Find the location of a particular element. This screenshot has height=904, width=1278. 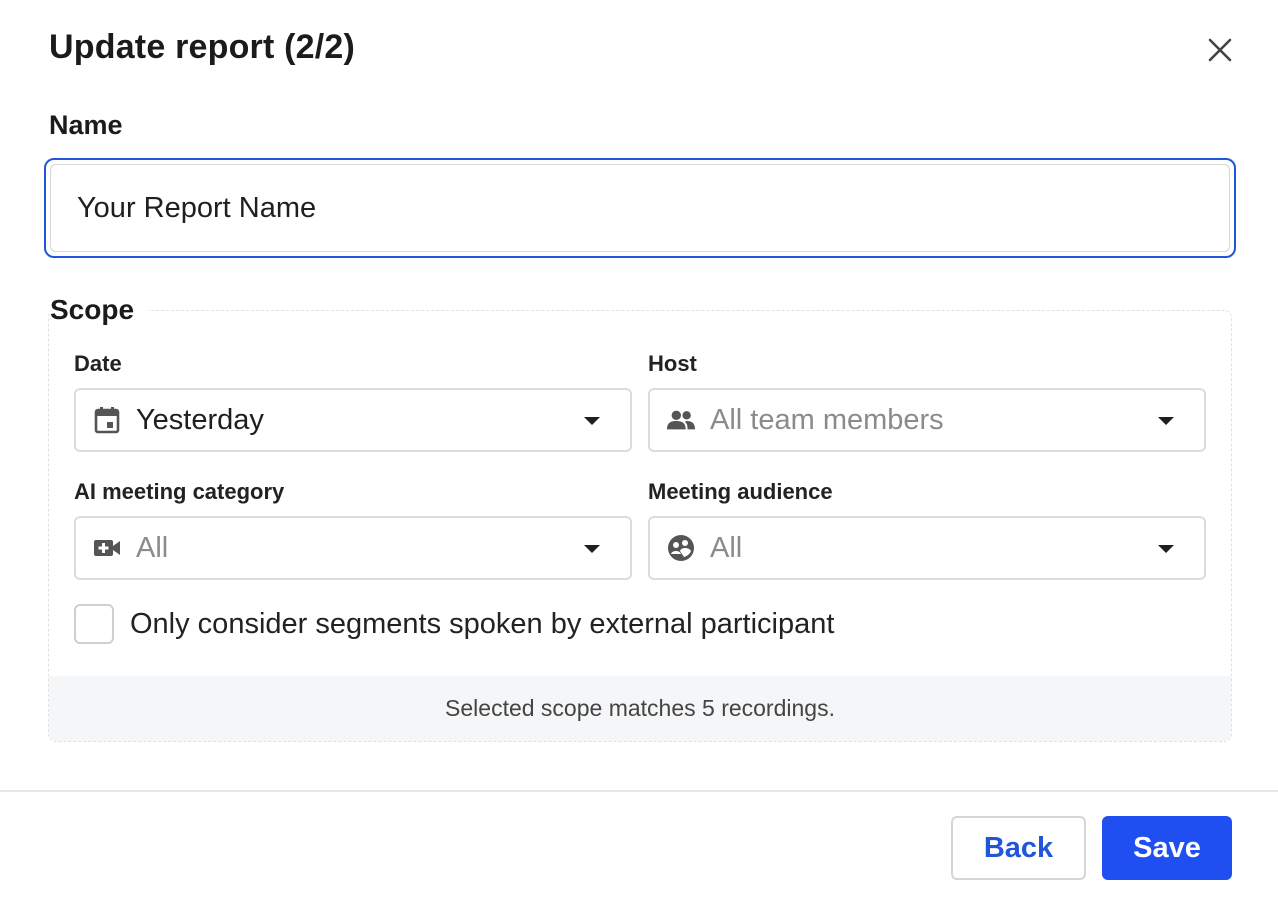

close-button is located at coordinates (1220, 50).